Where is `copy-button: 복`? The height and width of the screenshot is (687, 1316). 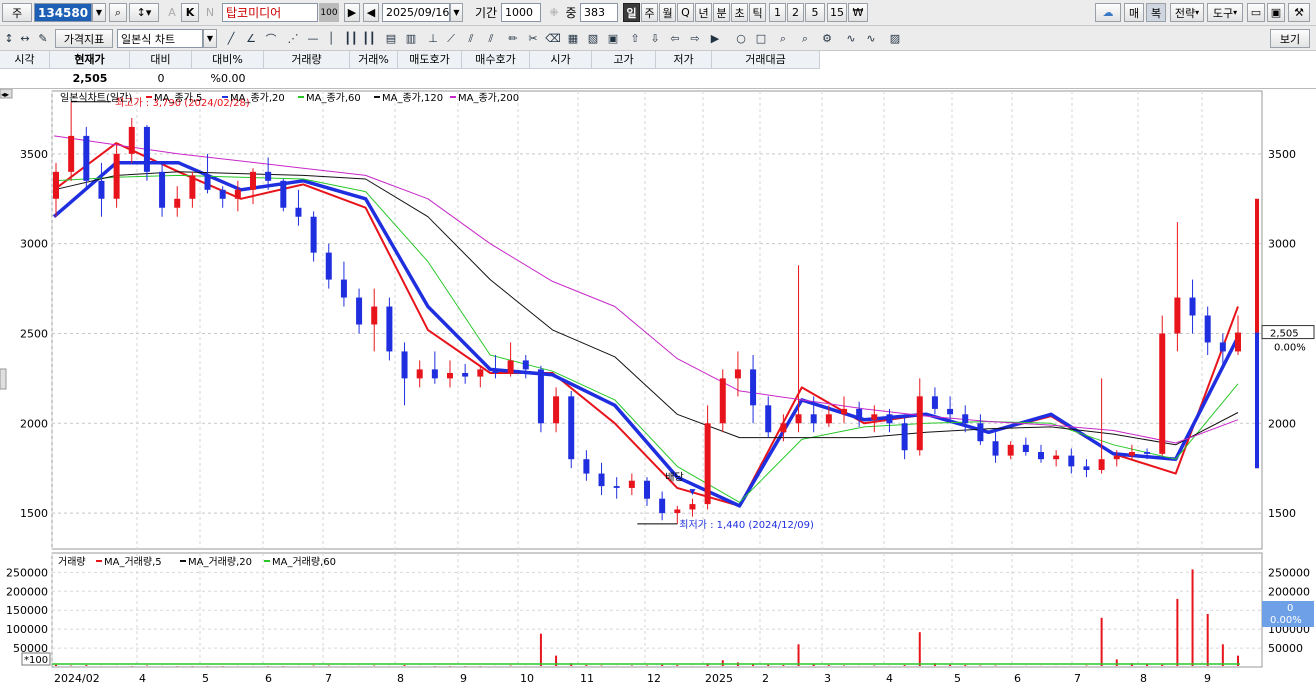
copy-button: 복 is located at coordinates (1156, 12).